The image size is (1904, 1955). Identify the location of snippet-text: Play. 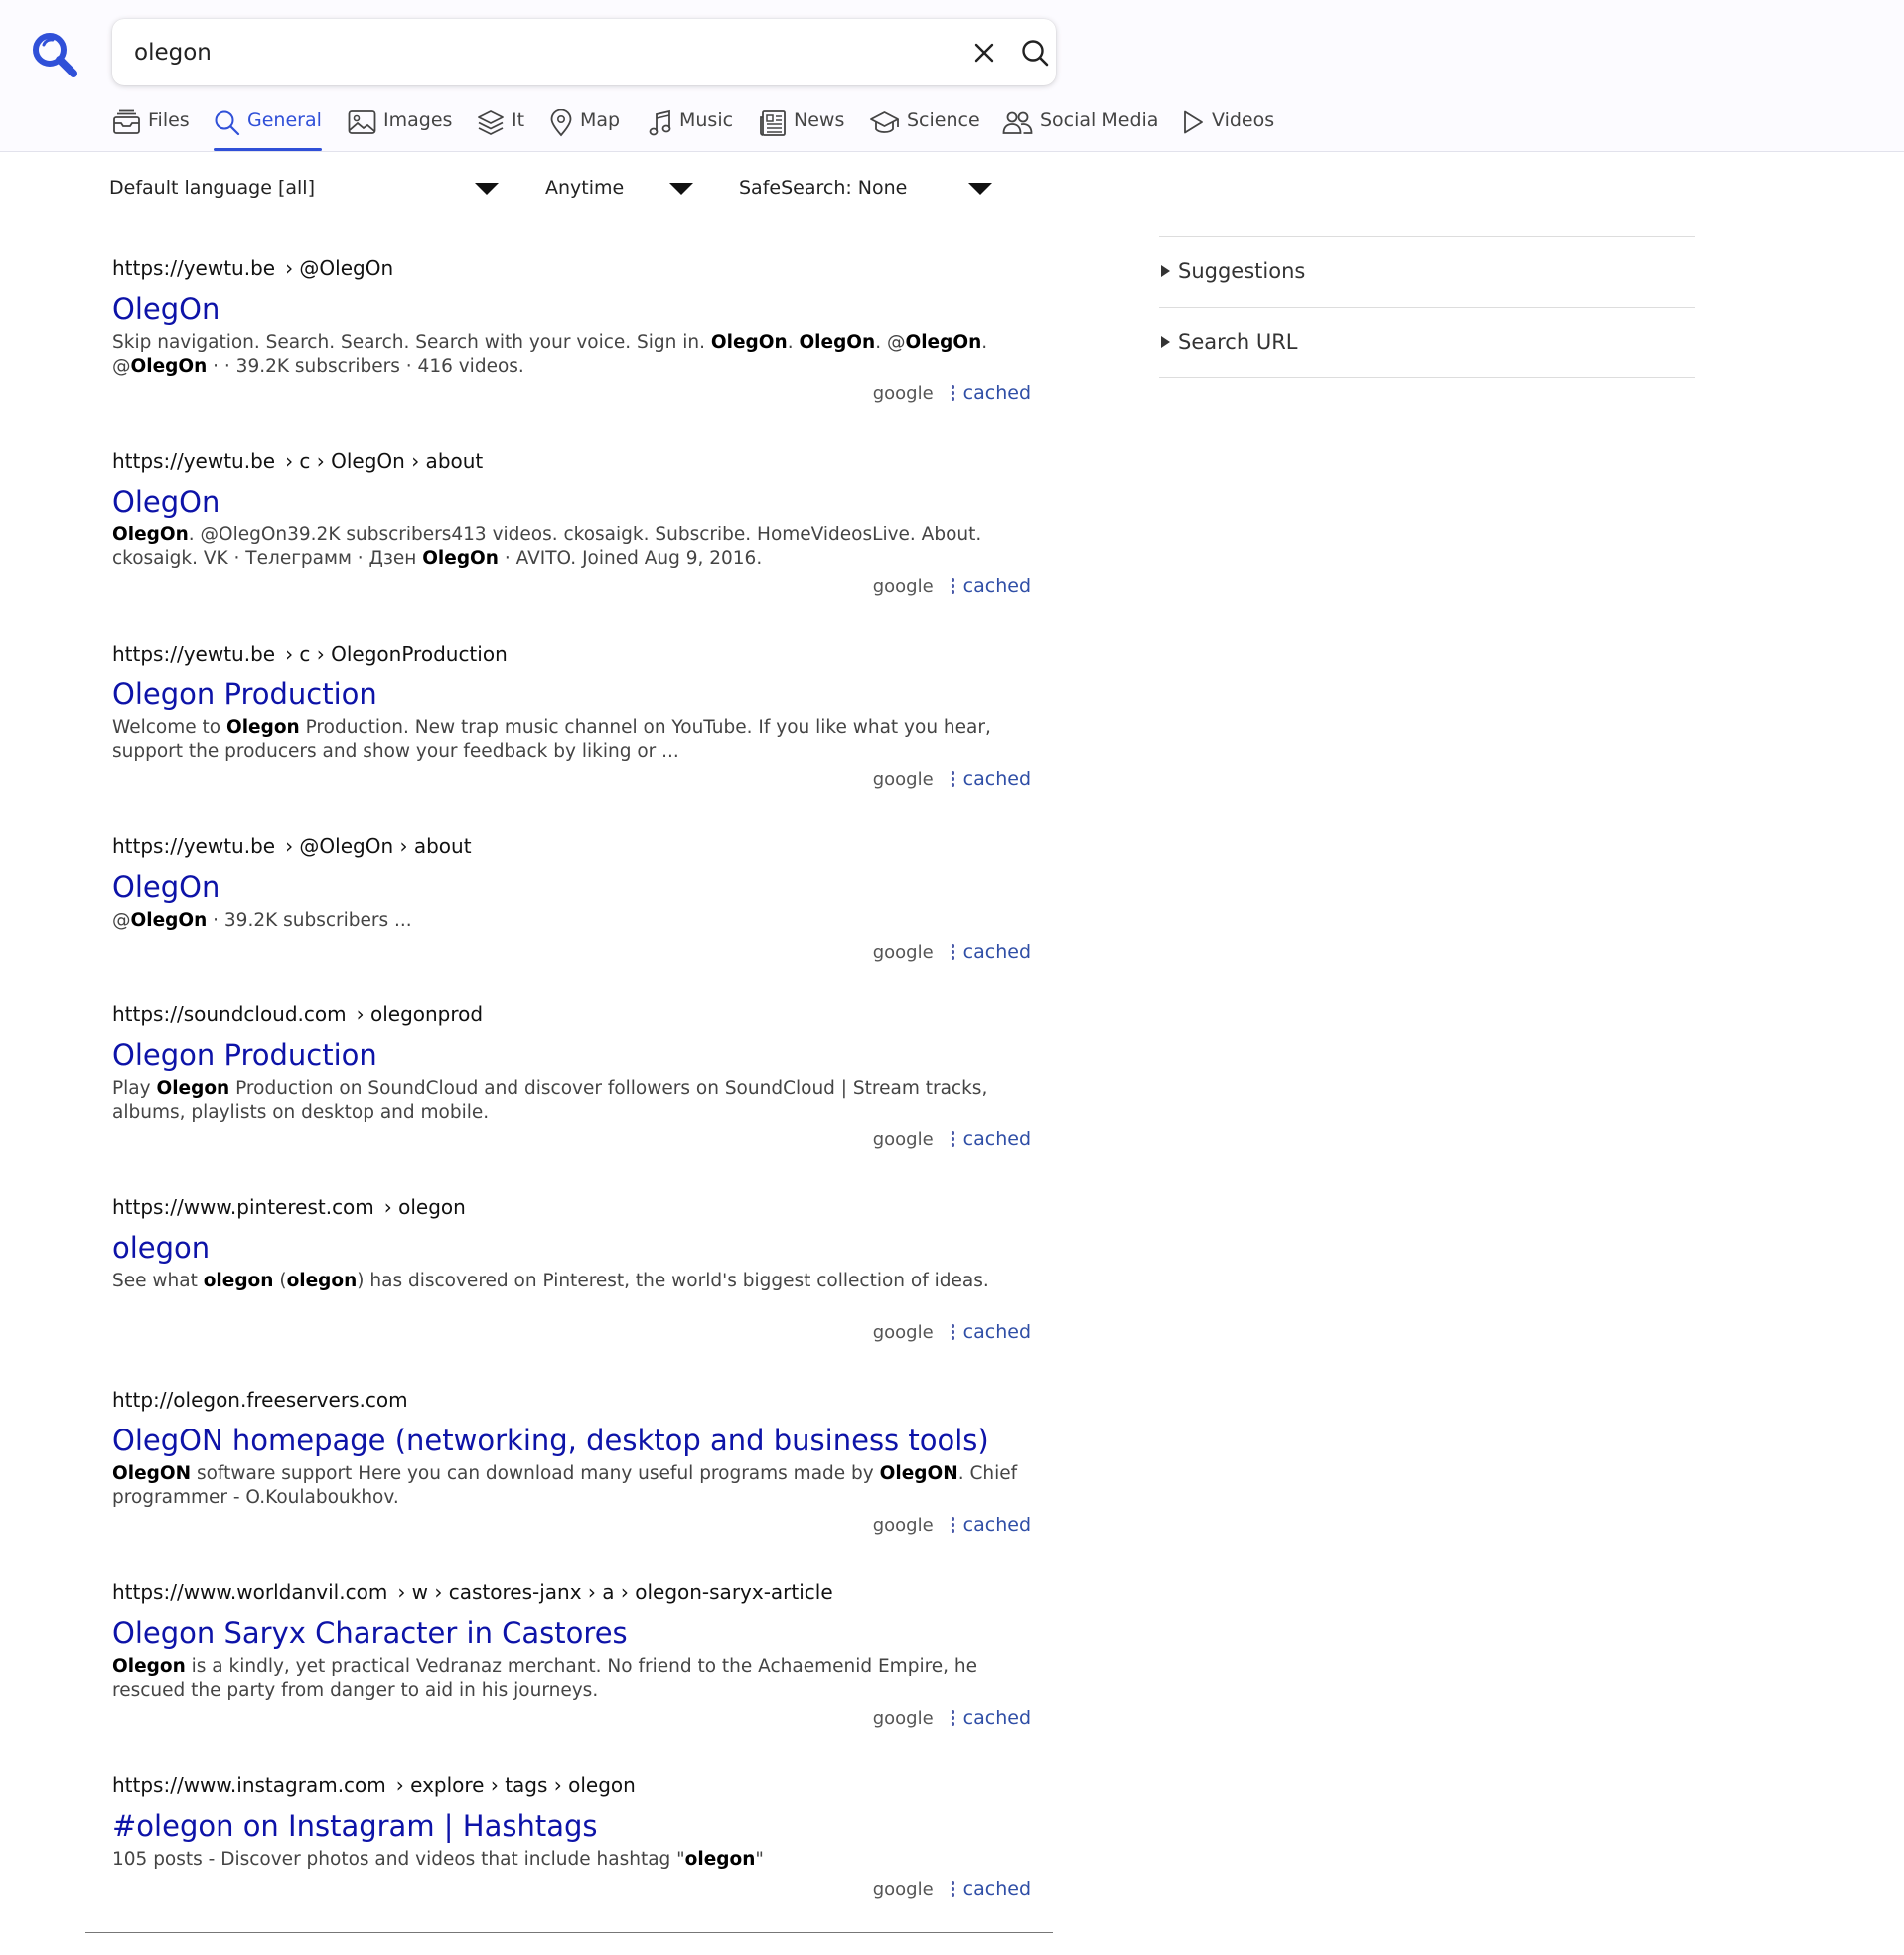
(134, 1089).